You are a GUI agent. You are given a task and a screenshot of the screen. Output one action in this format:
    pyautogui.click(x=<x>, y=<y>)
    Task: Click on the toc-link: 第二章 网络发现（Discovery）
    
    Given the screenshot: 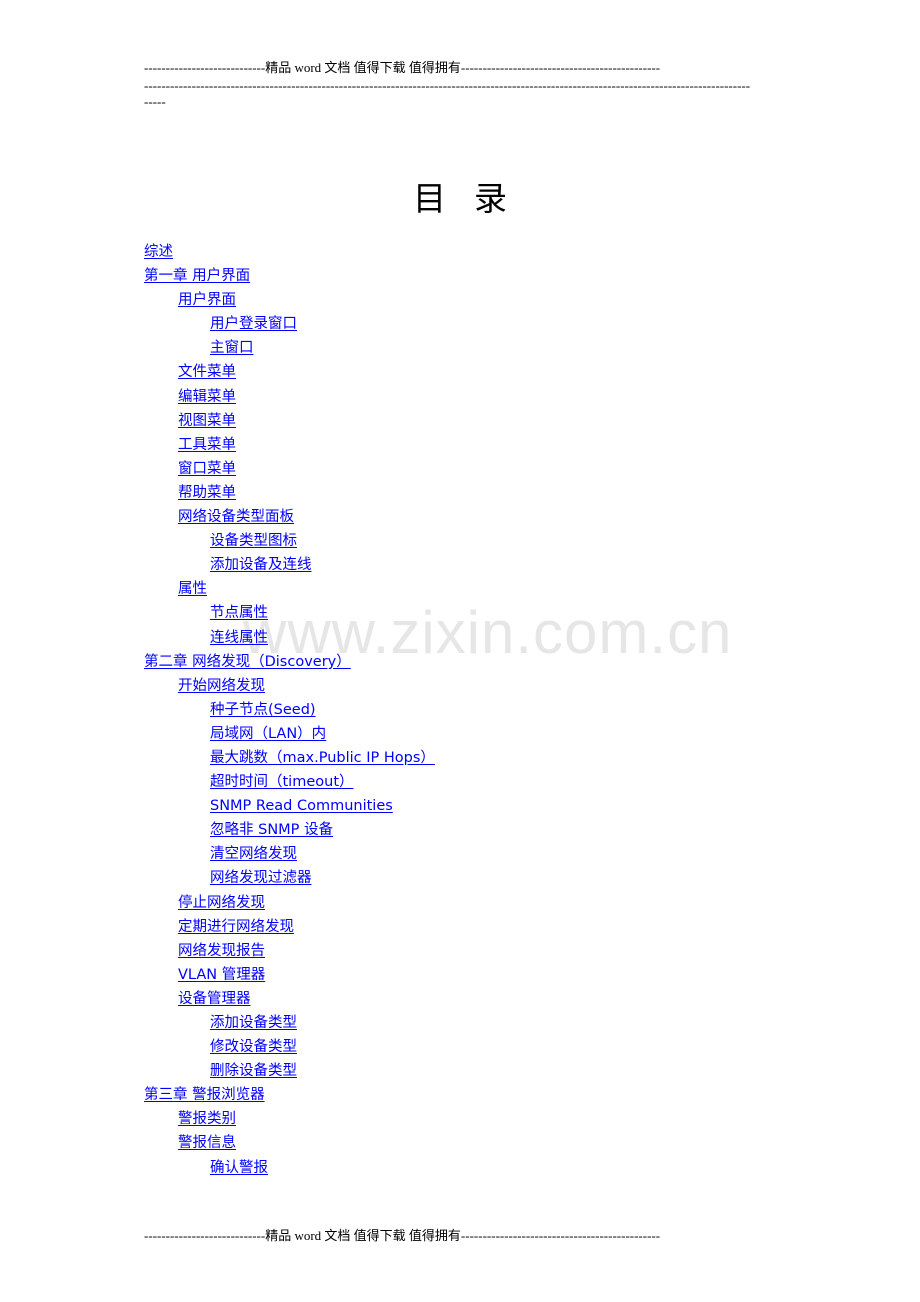 What is the action you would take?
    pyautogui.click(x=247, y=662)
    